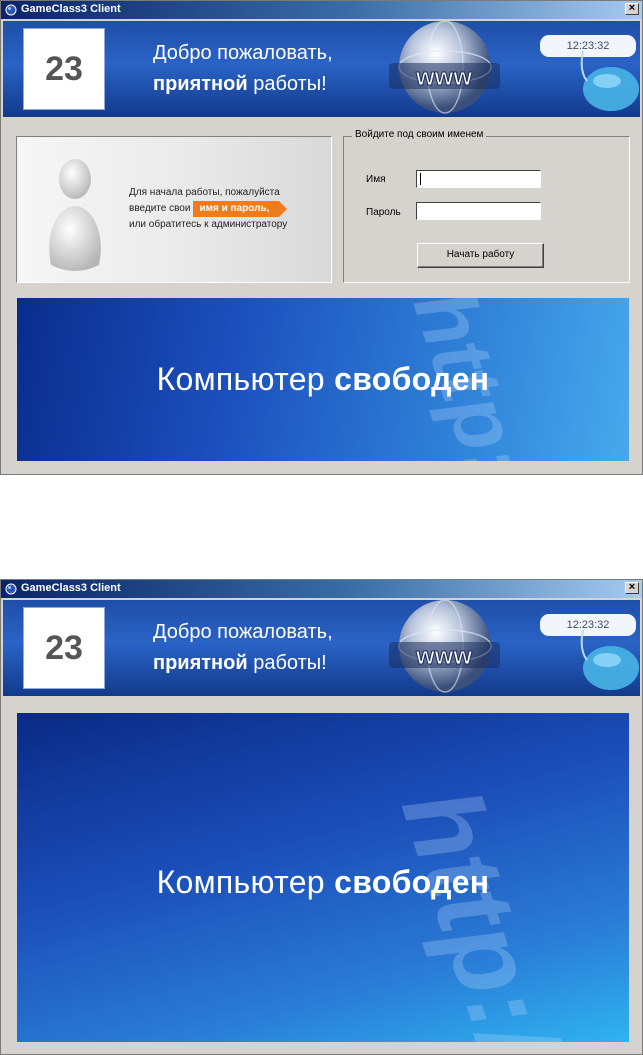 The width and height of the screenshot is (643, 1055). What do you see at coordinates (376, 179) in the screenshot?
I see `name-label: Имя` at bounding box center [376, 179].